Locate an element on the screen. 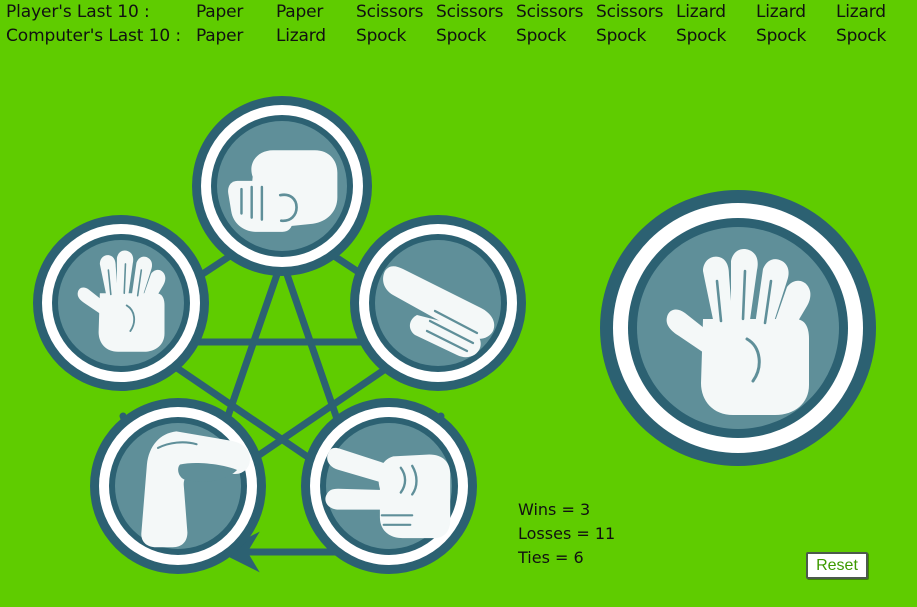  computer-move-1: Paper is located at coordinates (220, 36).